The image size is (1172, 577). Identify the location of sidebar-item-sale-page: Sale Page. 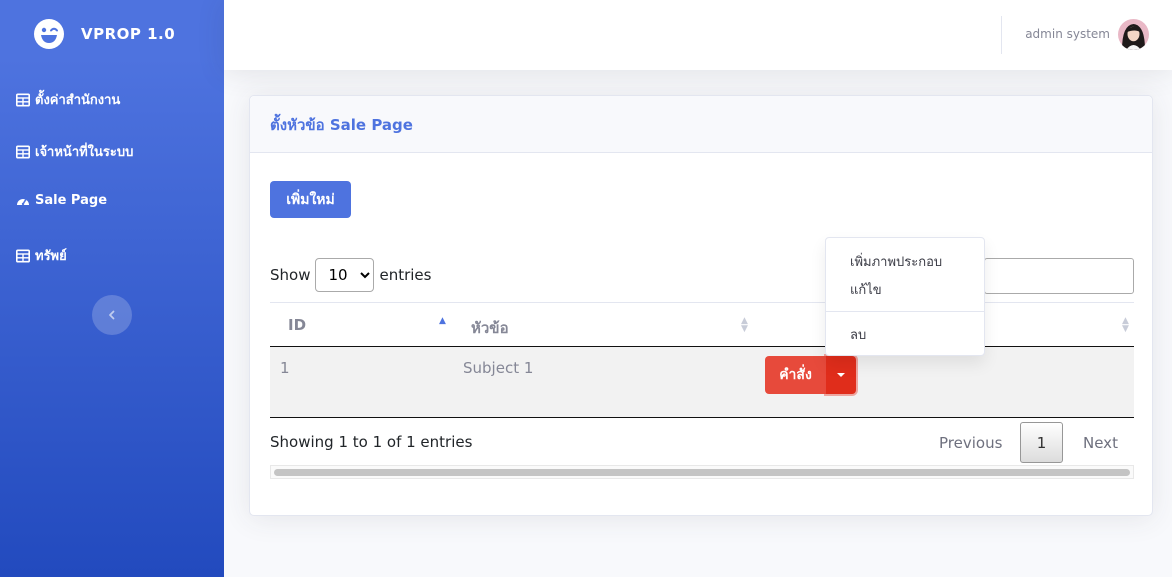
(61, 200).